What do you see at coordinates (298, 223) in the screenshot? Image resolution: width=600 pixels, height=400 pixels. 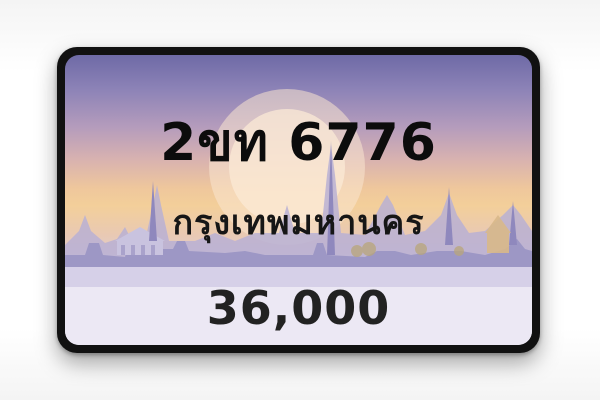 I see `plate-province: กรุงเทพมหานคร` at bounding box center [298, 223].